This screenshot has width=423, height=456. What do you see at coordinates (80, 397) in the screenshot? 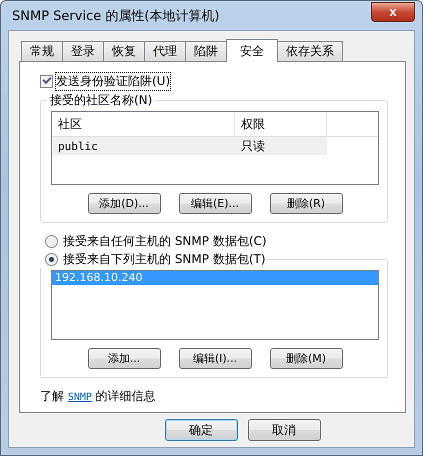
I see `snmp-link: SNMP` at bounding box center [80, 397].